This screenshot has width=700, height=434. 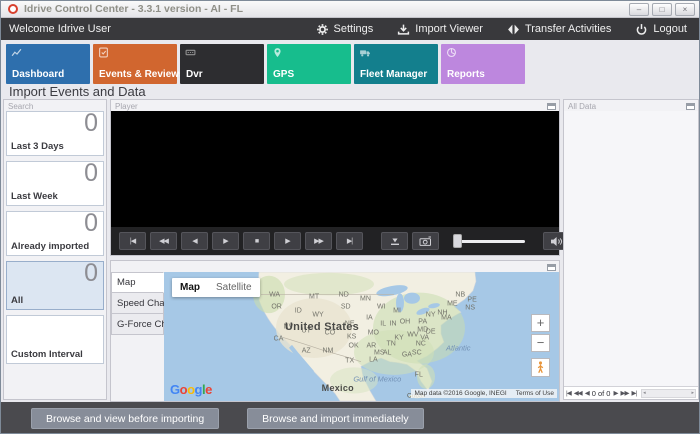 What do you see at coordinates (256, 241) in the screenshot?
I see `stop-button: ■` at bounding box center [256, 241].